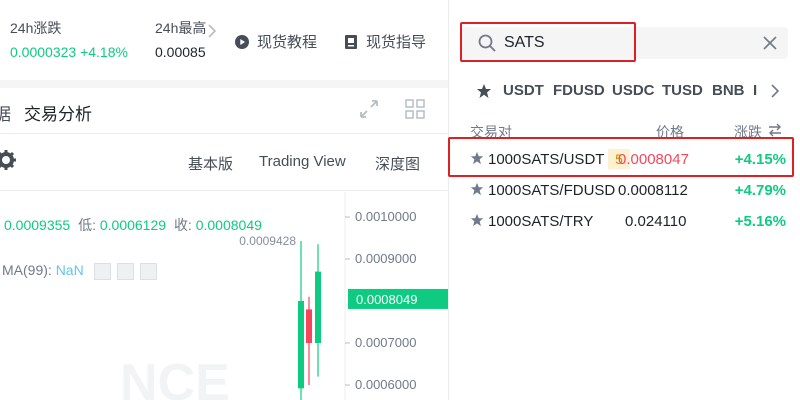  Describe the element at coordinates (224, 111) in the screenshot. I see `chart-tab-bar: 据 交易分析` at that location.